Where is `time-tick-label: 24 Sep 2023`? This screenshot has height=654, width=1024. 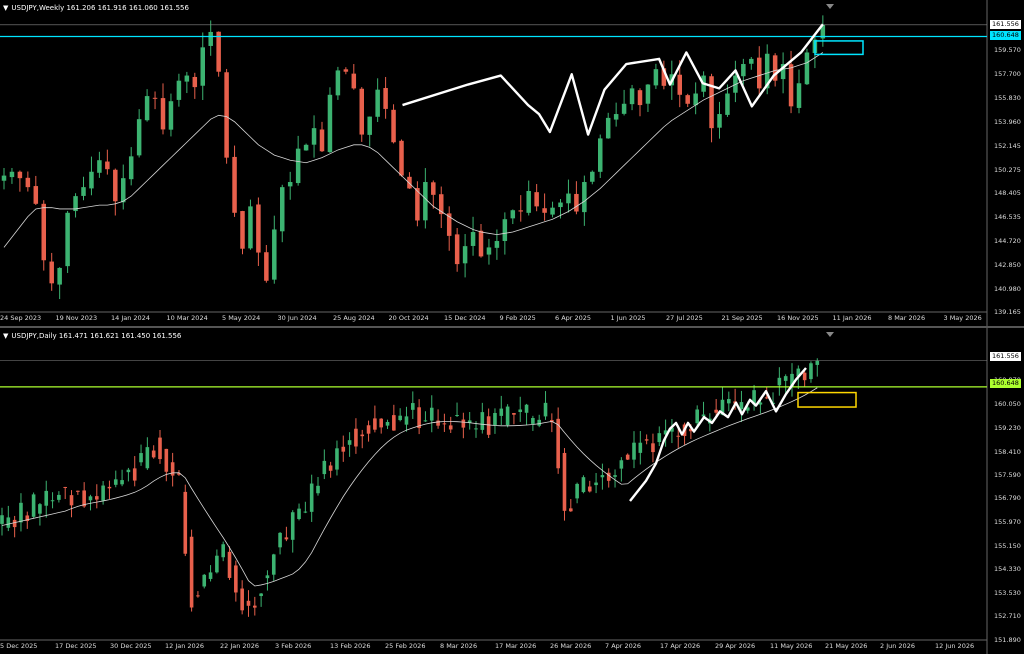
time-tick-label: 24 Sep 2023 is located at coordinates (21, 318).